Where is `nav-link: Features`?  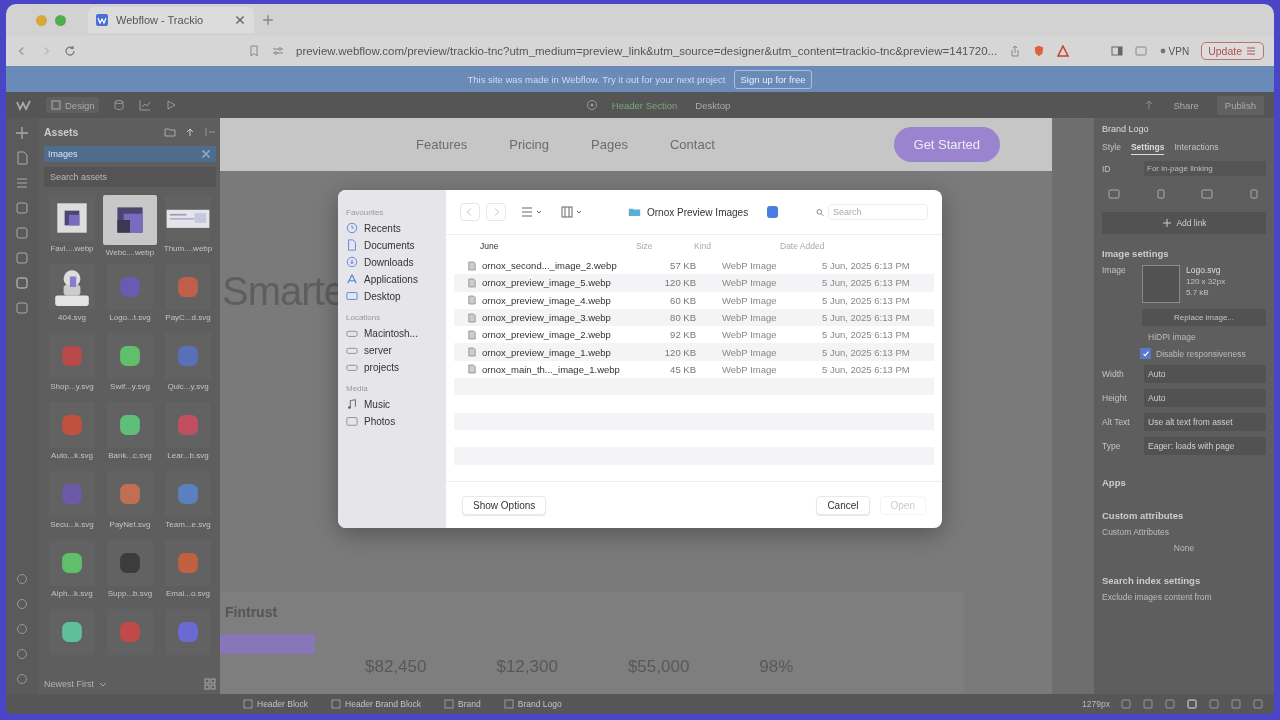
nav-link: Features is located at coordinates (442, 144).